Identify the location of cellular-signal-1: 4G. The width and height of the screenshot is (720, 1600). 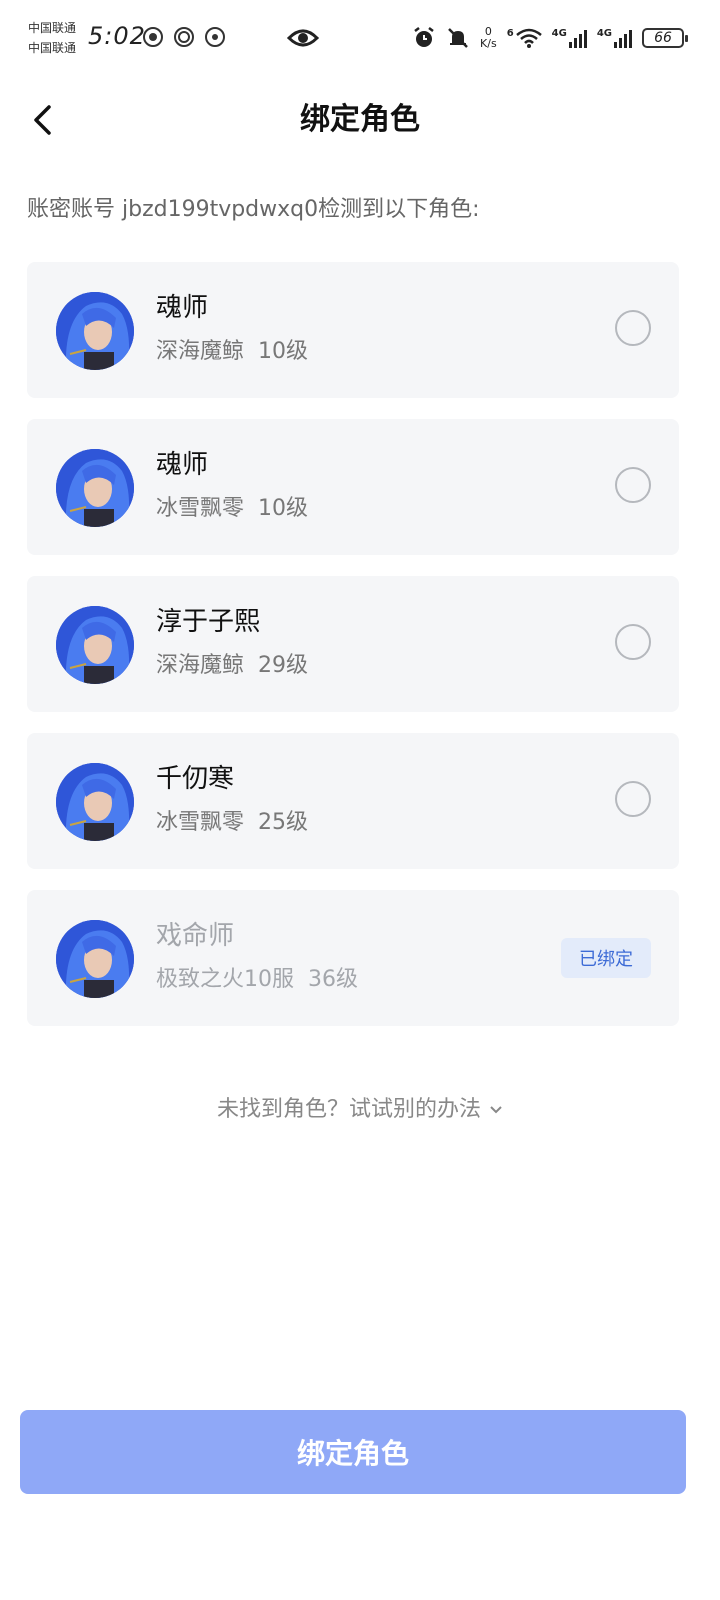
(569, 38).